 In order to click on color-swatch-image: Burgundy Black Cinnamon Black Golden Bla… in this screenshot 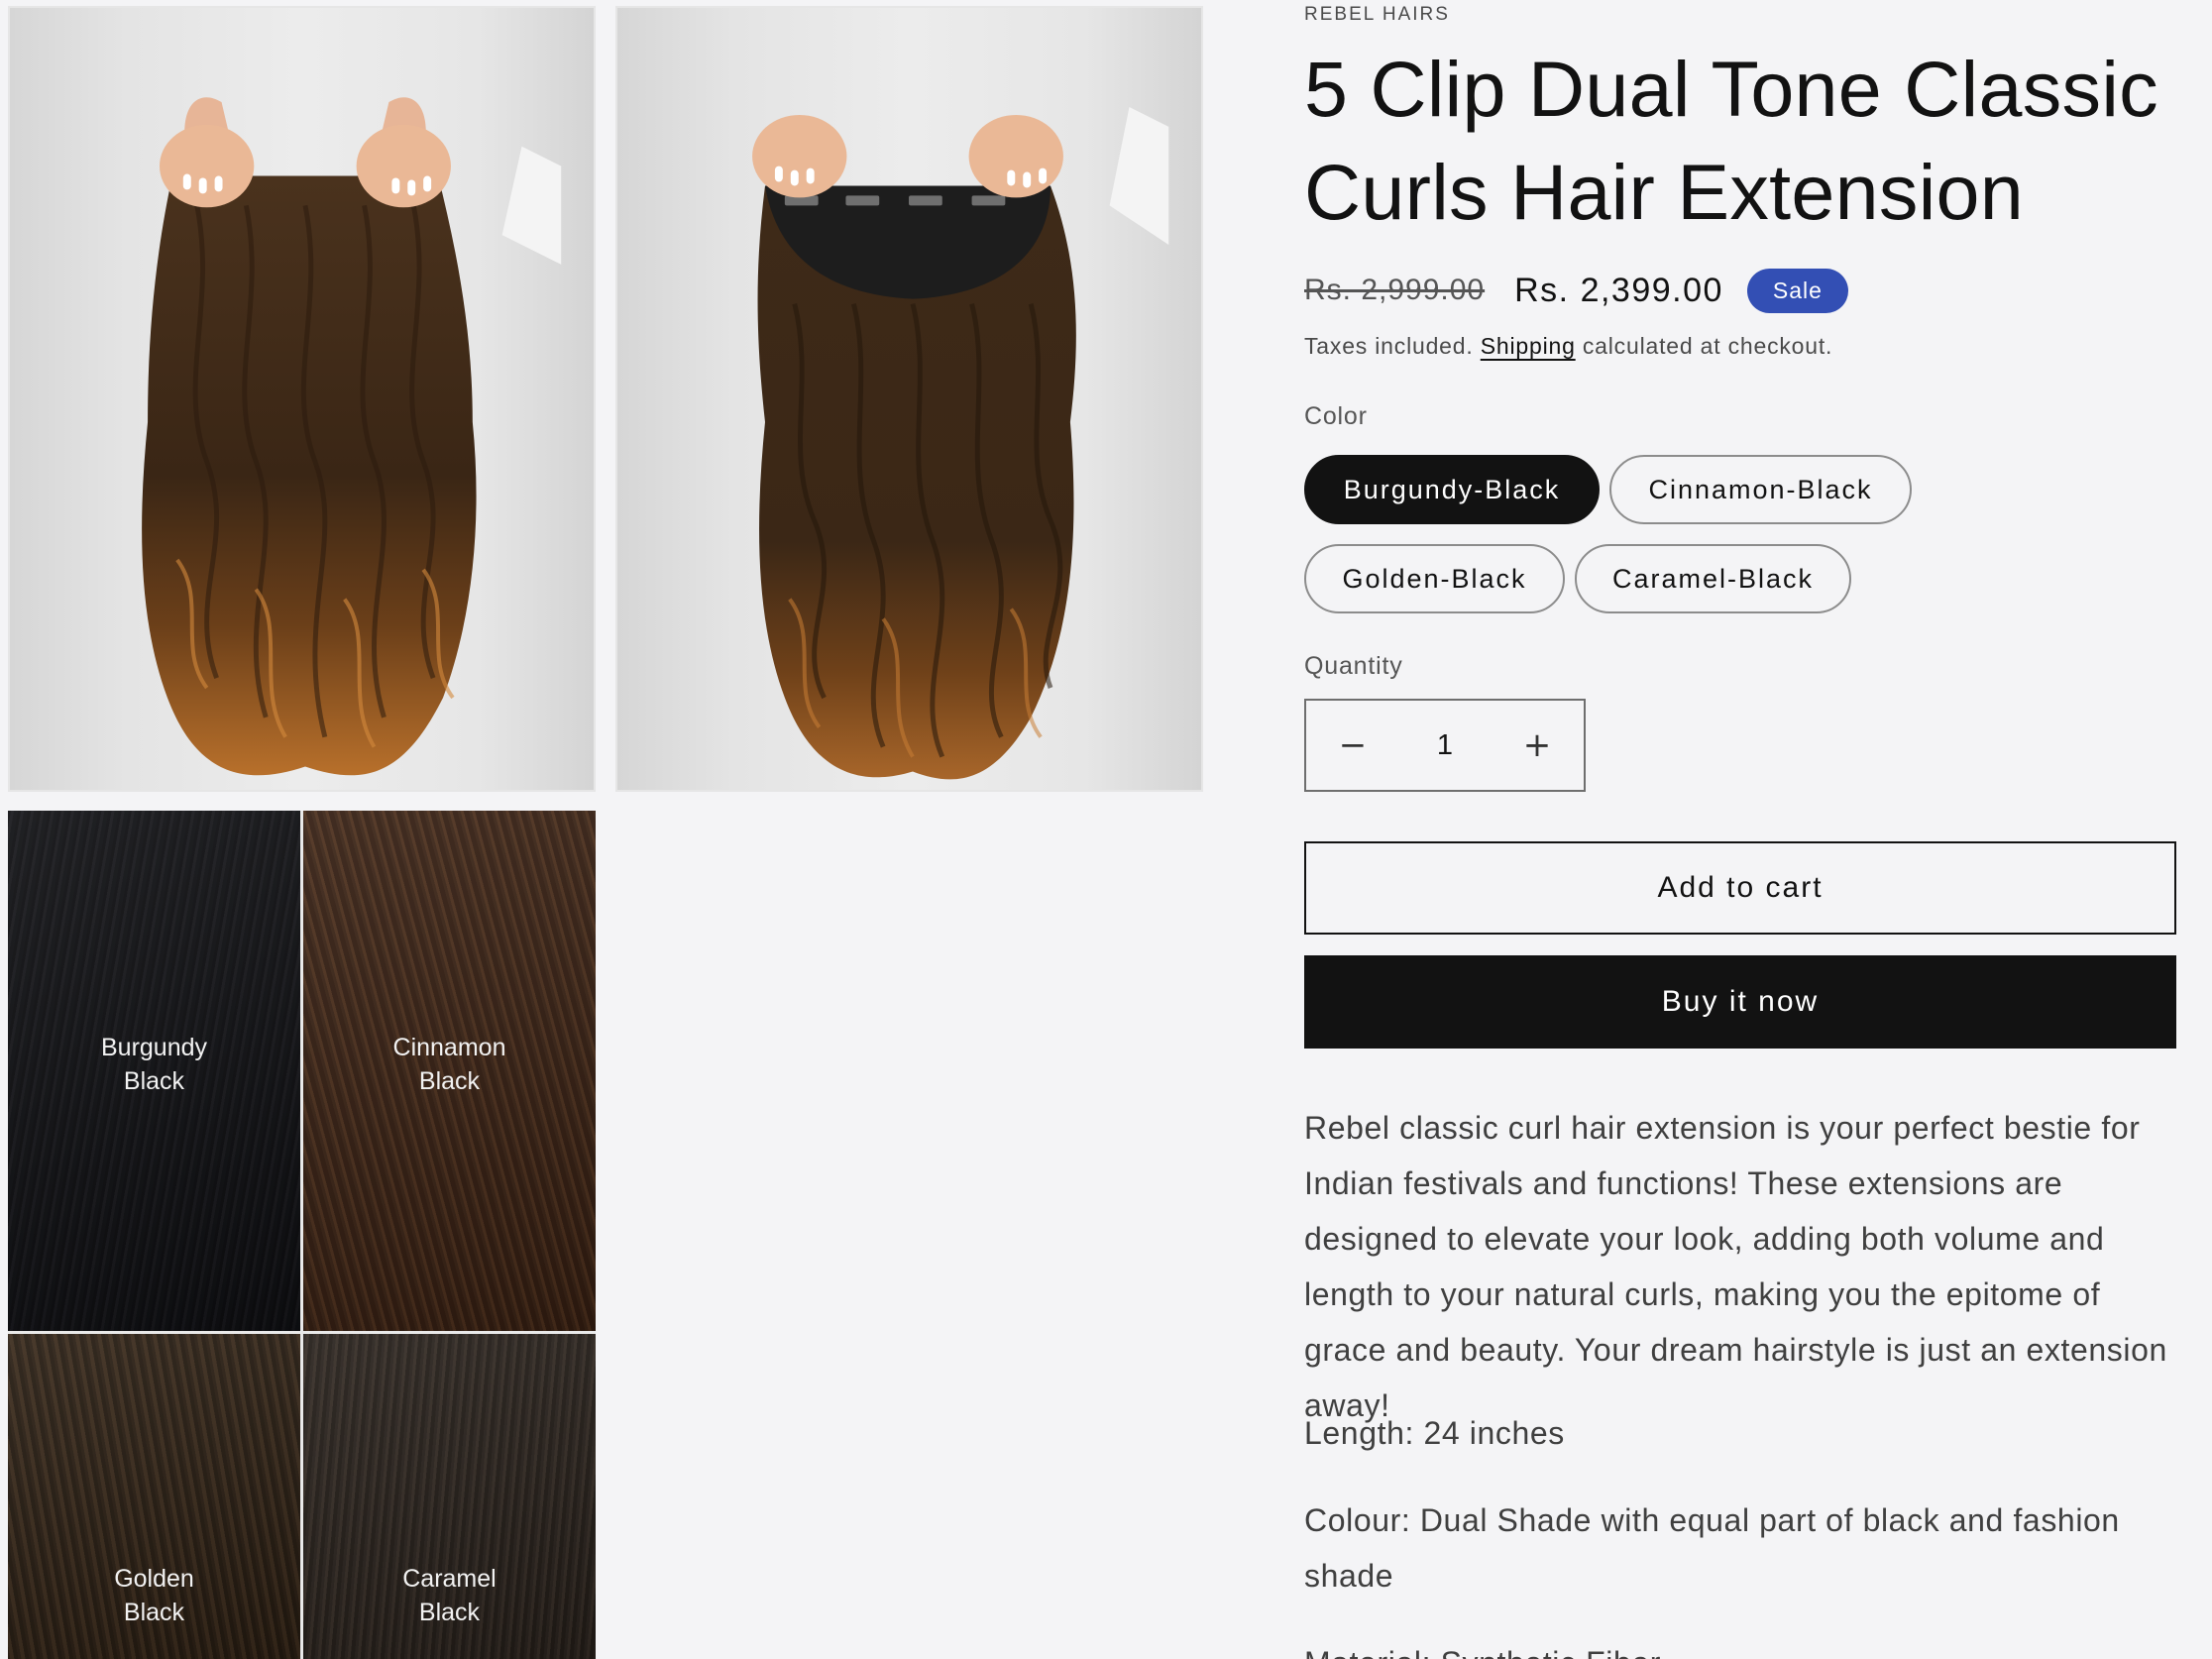, I will do `click(302, 1235)`.